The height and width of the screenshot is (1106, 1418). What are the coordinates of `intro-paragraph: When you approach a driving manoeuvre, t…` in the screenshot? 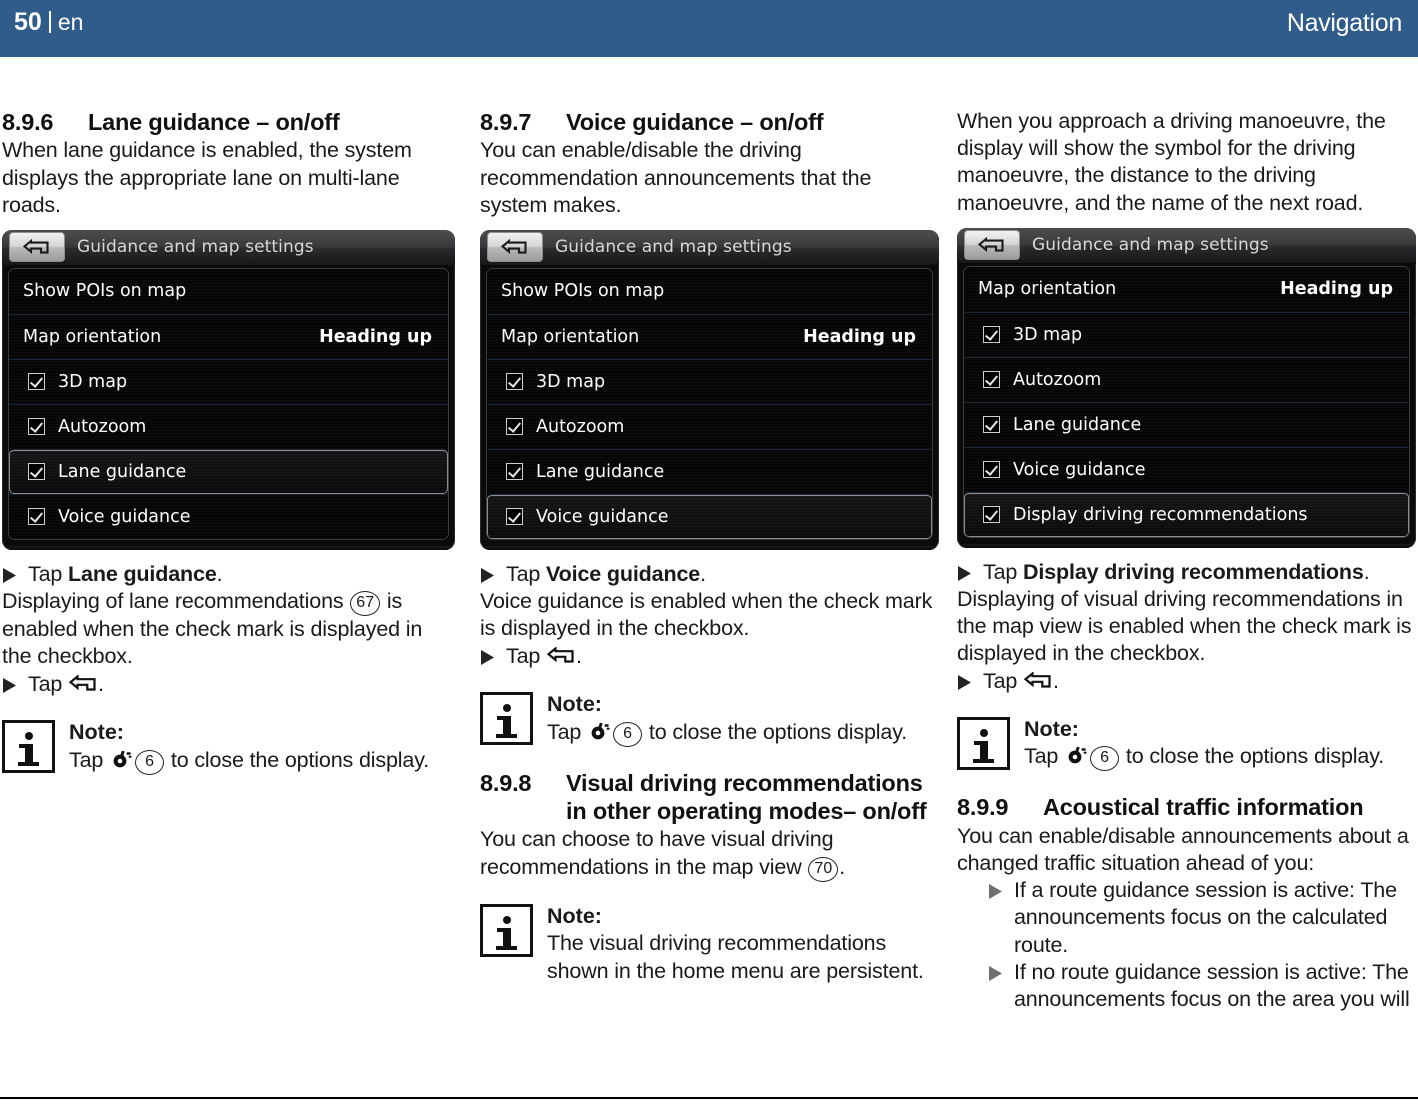 It's located at (1171, 162).